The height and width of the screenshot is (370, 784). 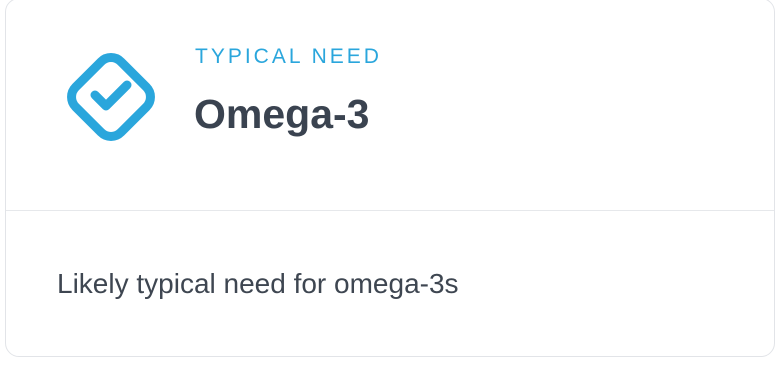 What do you see at coordinates (111, 97) in the screenshot?
I see `checkmark-diamond-icon` at bounding box center [111, 97].